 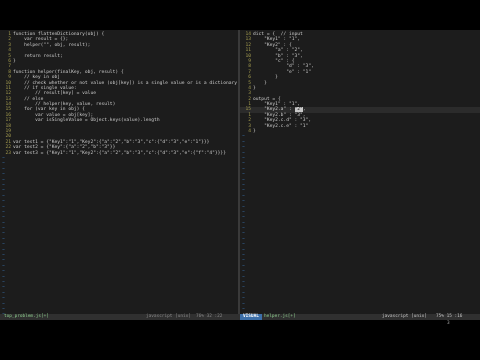 What do you see at coordinates (282, 72) in the screenshot?
I see `code-text: "e" : "1"` at bounding box center [282, 72].